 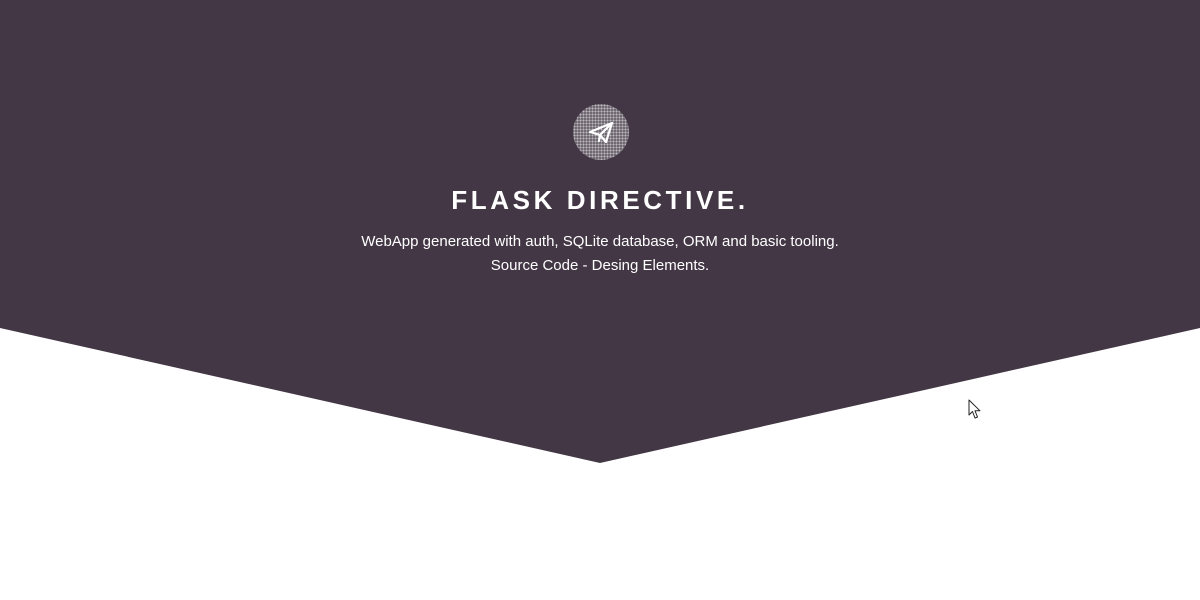 What do you see at coordinates (600, 200) in the screenshot?
I see `site-title: FLASK DIRECTIVE.` at bounding box center [600, 200].